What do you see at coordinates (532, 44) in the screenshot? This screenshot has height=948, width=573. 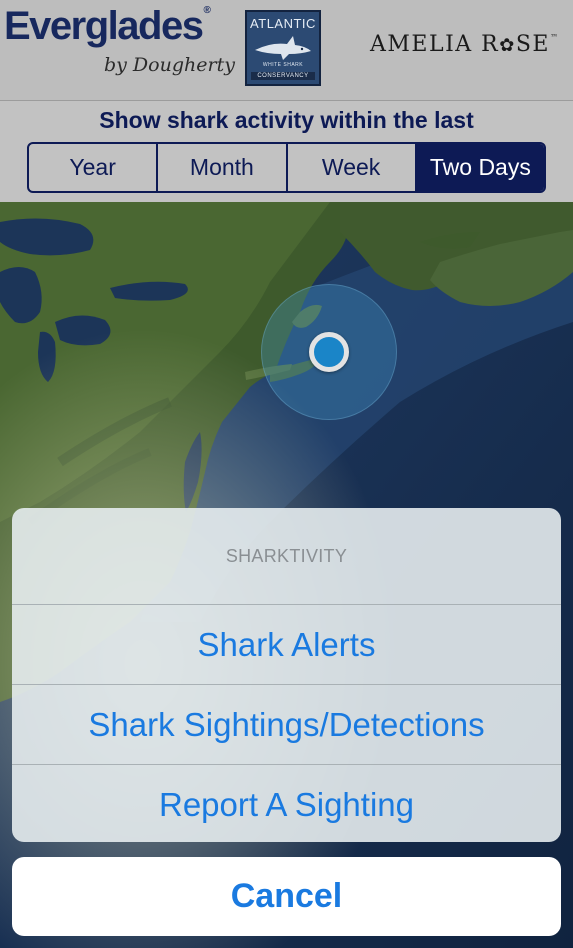 I see `amelia-rose-text-2: SE` at bounding box center [532, 44].